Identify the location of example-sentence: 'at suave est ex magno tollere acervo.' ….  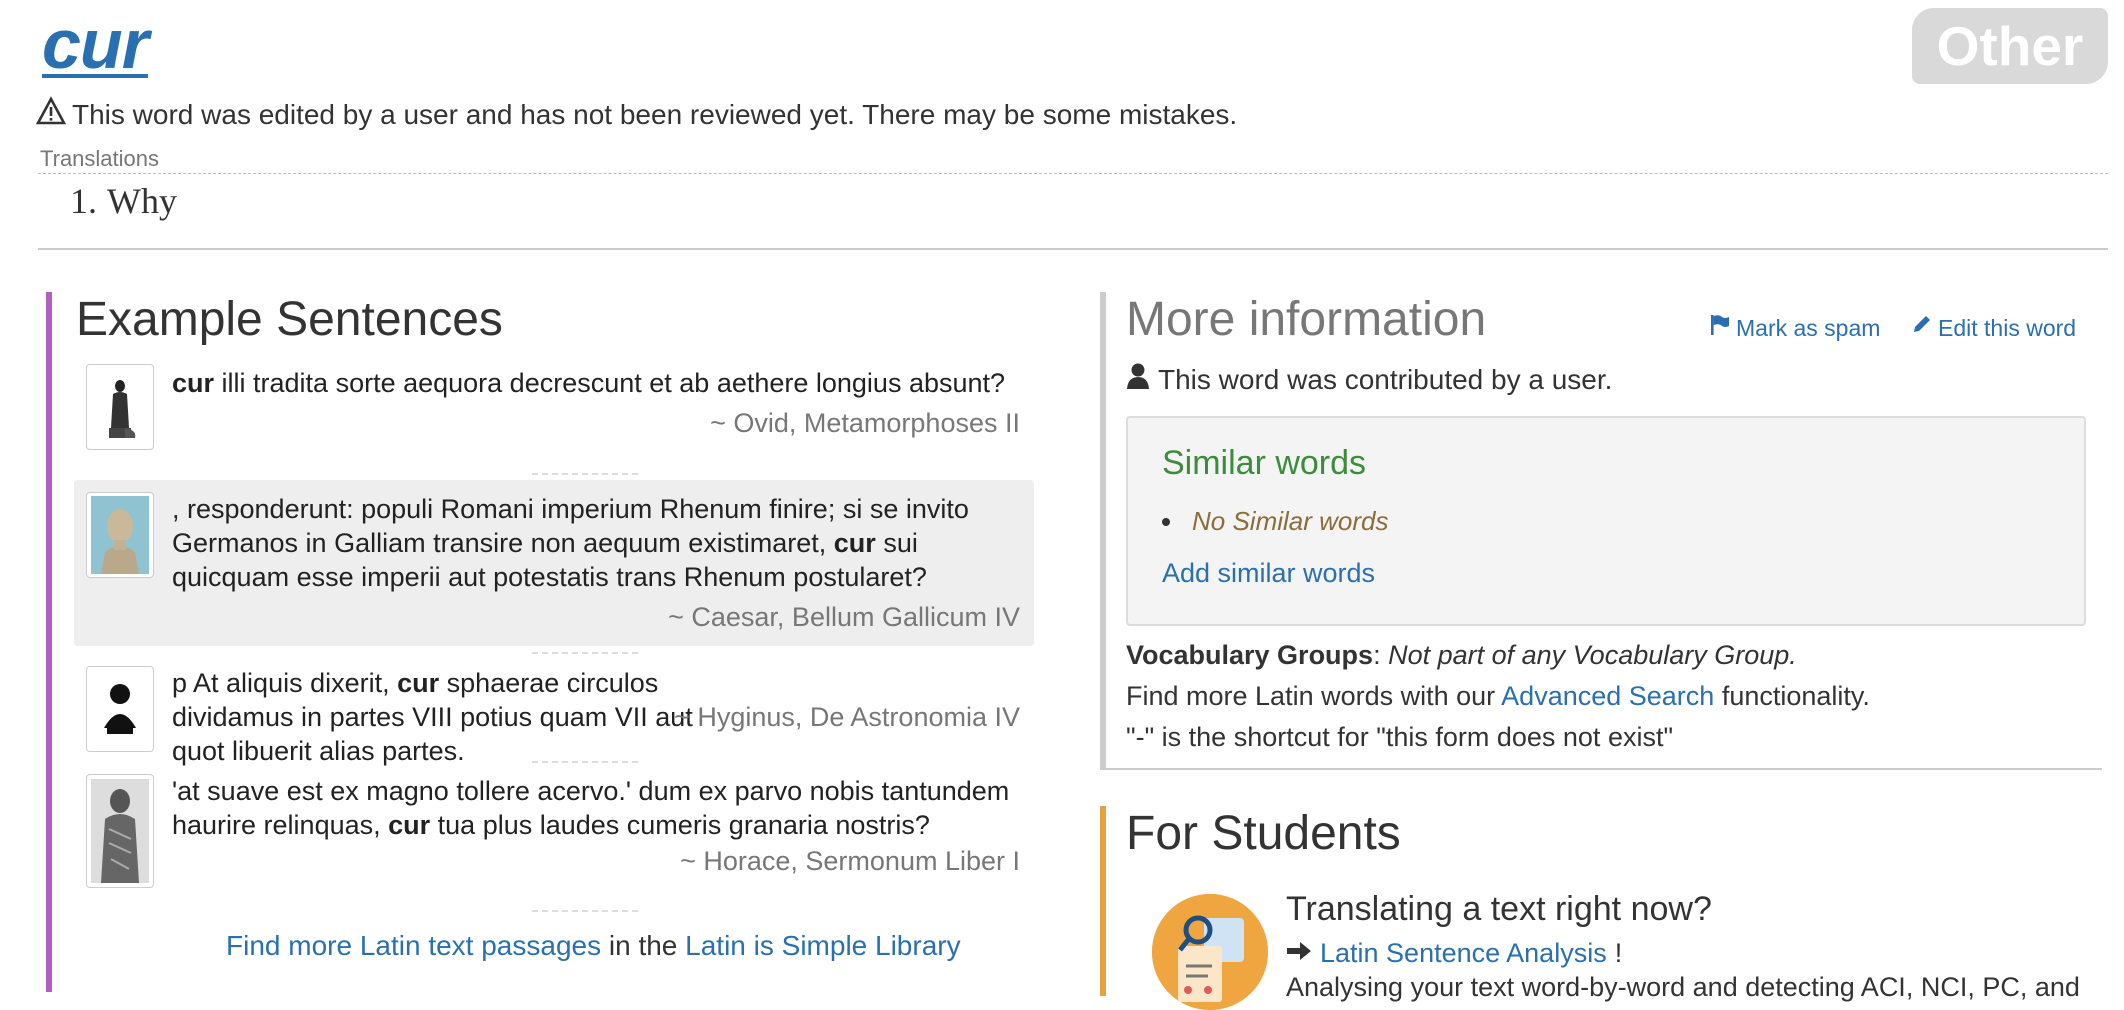
(591, 808).